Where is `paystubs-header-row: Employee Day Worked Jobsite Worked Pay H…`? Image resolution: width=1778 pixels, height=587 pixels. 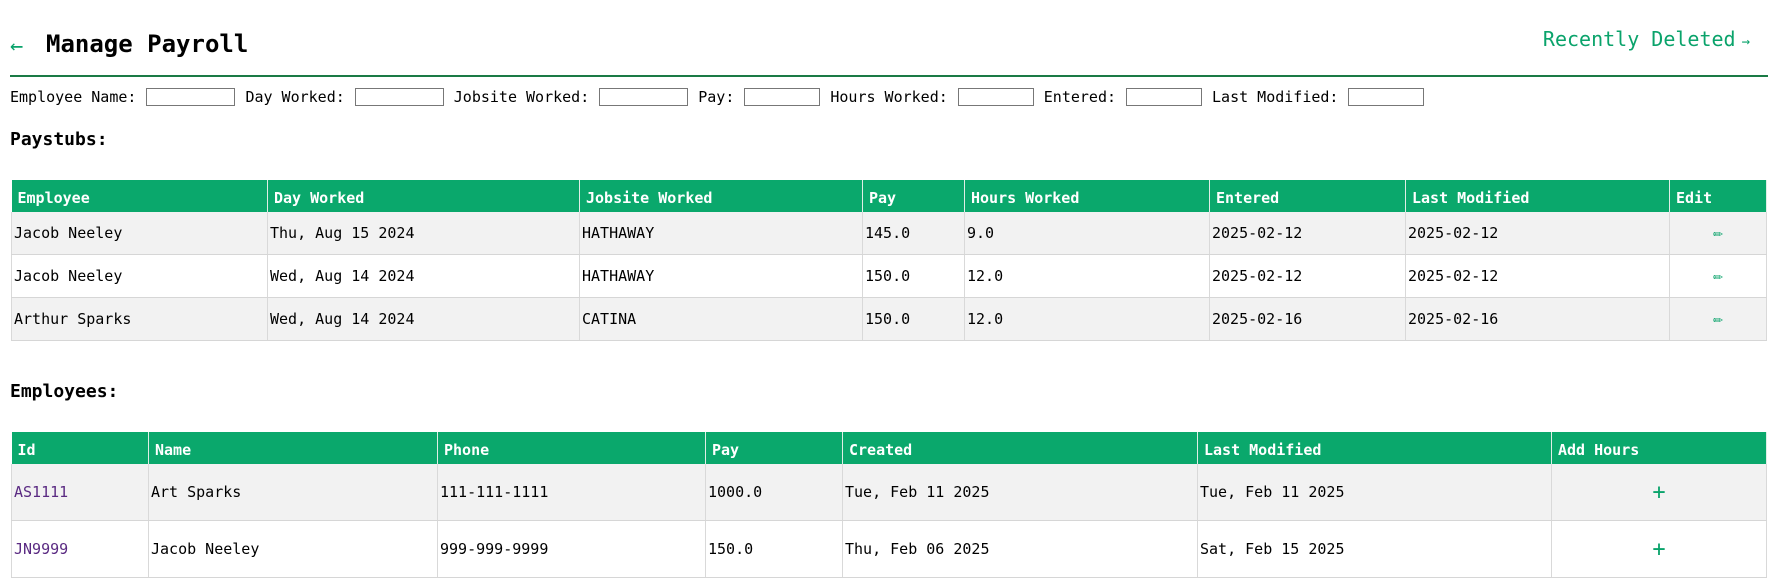 paystubs-header-row: Employee Day Worked Jobsite Worked Pay H… is located at coordinates (889, 196).